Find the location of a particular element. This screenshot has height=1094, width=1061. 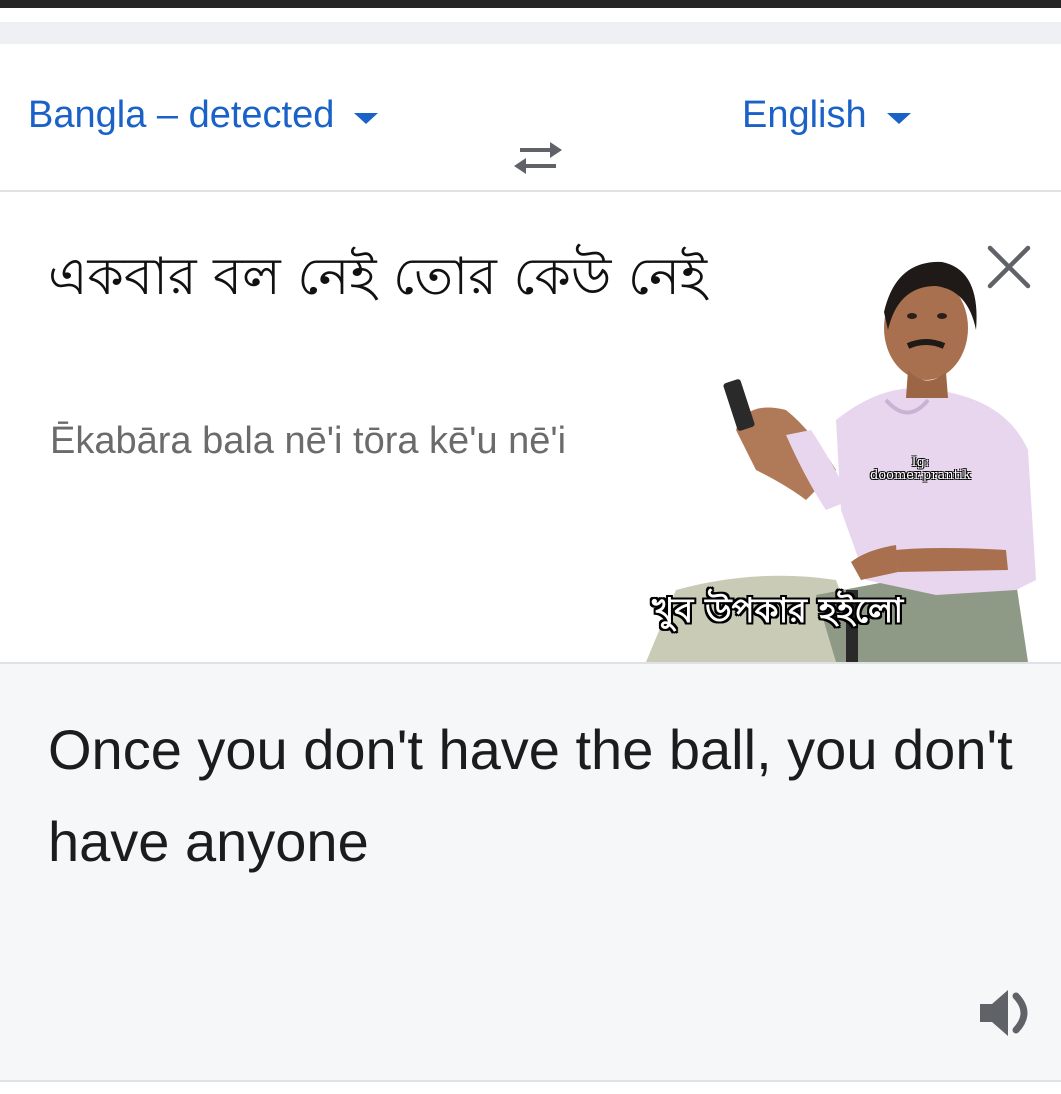

bottom-spacer is located at coordinates (530, 1088).